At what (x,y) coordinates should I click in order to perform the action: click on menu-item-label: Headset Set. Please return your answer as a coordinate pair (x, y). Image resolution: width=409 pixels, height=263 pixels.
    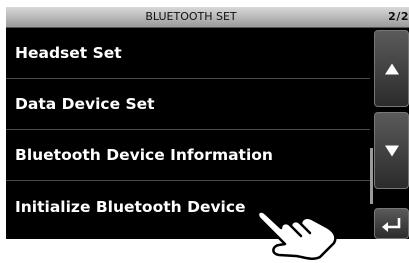
    Looking at the image, I should click on (68, 53).